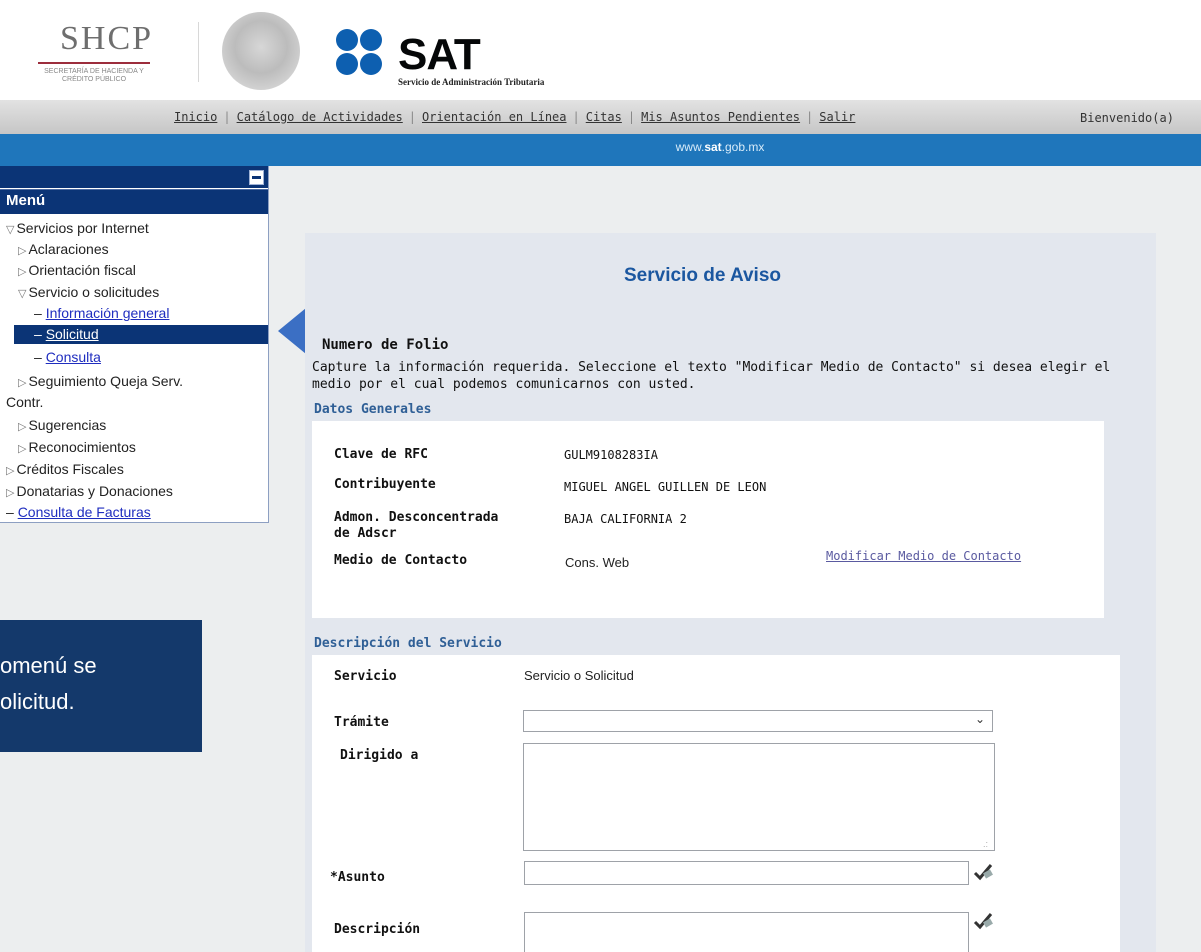 This screenshot has width=1201, height=952. Describe the element at coordinates (611, 455) in the screenshot. I see `rfc-value: GULM9108283IA` at that location.